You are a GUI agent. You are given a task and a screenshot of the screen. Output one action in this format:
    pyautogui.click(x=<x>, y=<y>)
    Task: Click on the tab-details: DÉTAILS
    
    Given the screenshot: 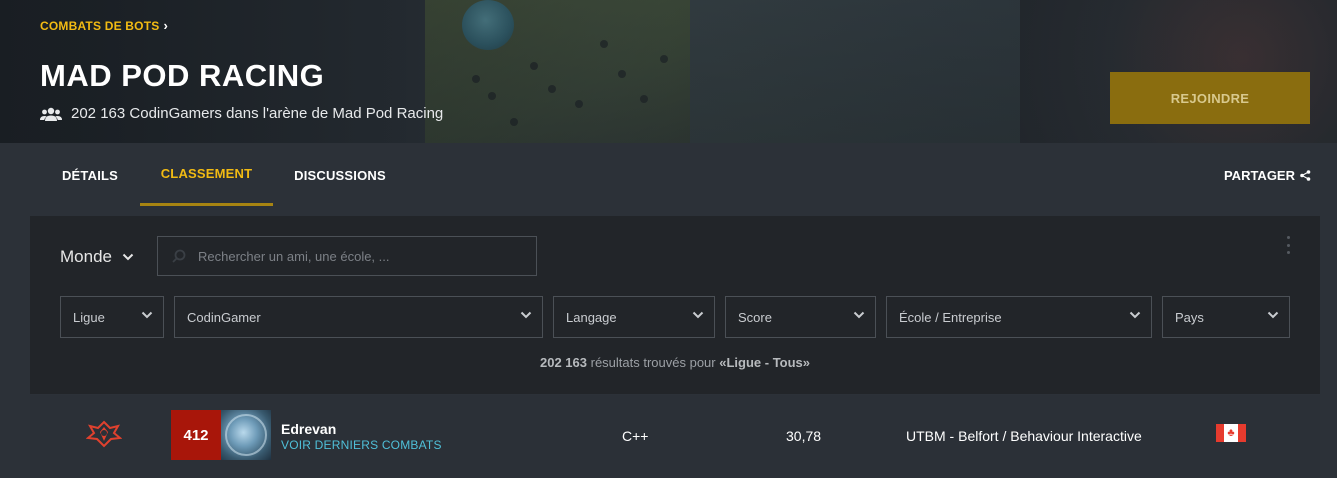 What is the action you would take?
    pyautogui.click(x=90, y=175)
    